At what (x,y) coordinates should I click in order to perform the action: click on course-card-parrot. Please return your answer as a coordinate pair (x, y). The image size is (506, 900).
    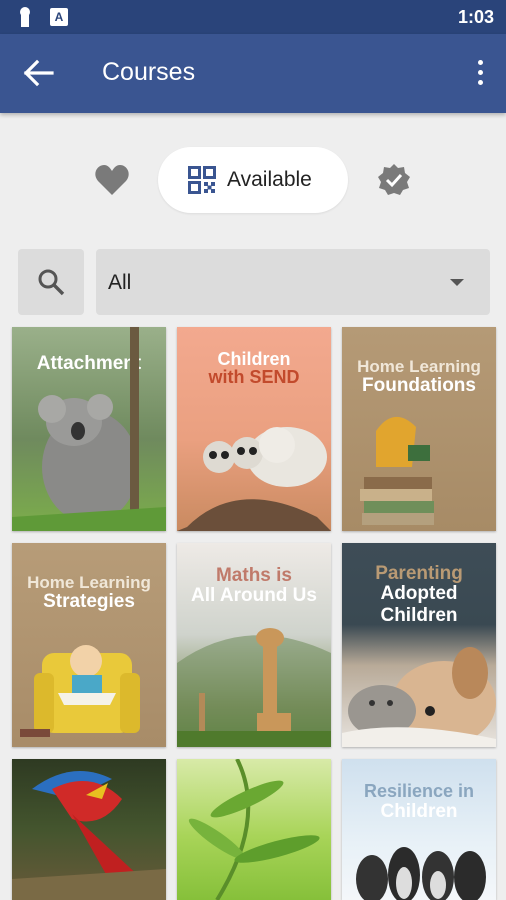
    Looking at the image, I should click on (89, 829).